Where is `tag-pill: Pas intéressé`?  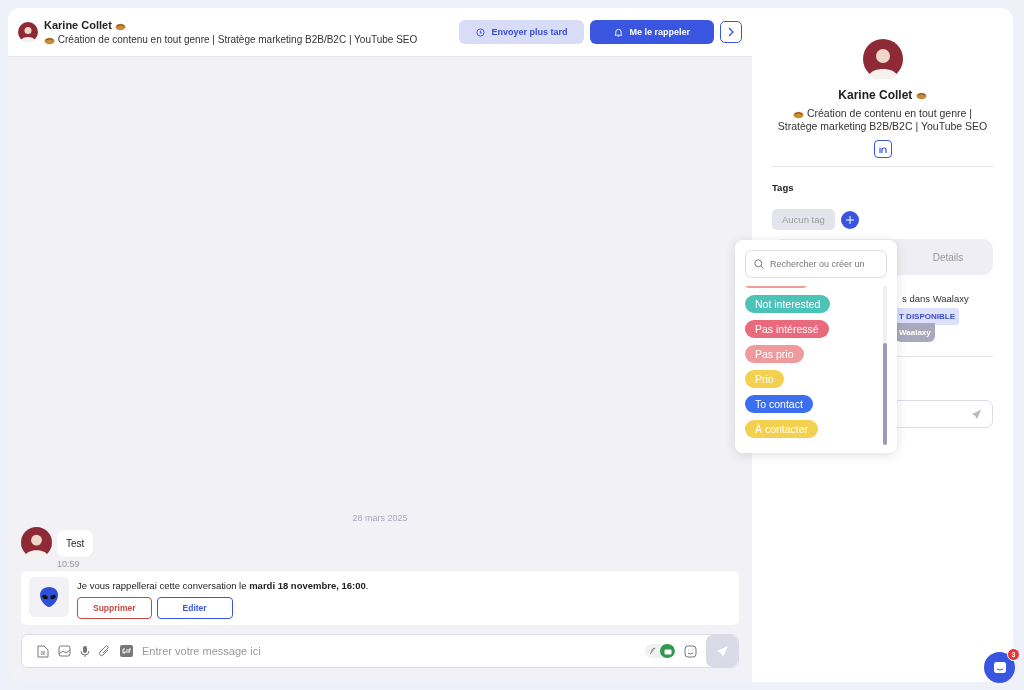
tag-pill: Pas intéressé is located at coordinates (787, 329).